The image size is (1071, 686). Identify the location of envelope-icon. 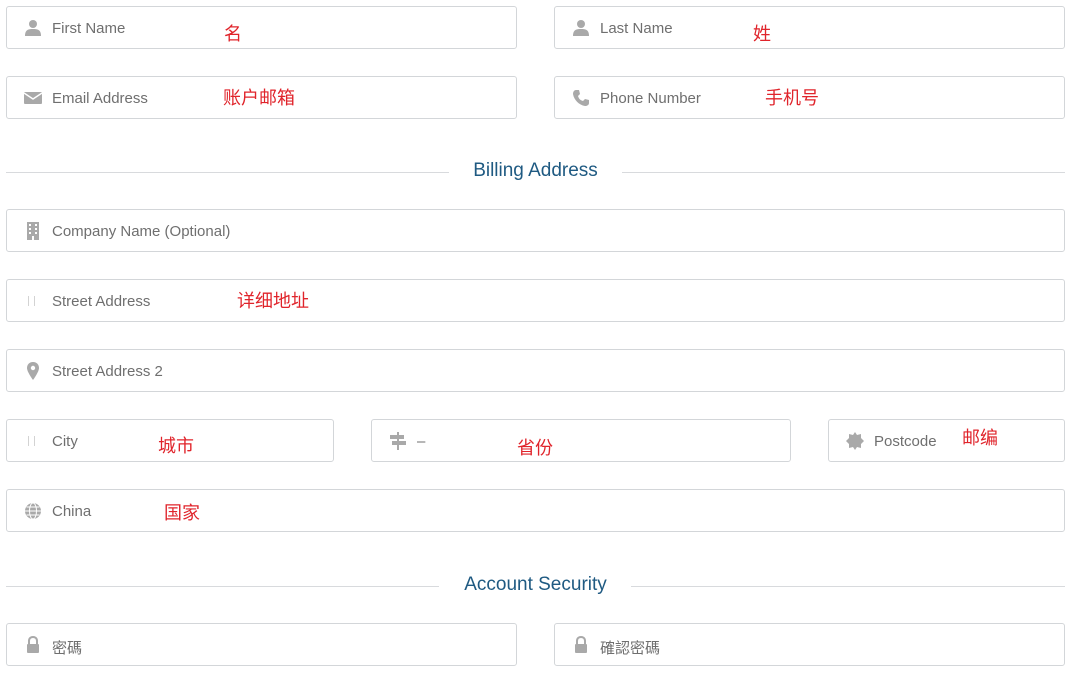
(33, 98).